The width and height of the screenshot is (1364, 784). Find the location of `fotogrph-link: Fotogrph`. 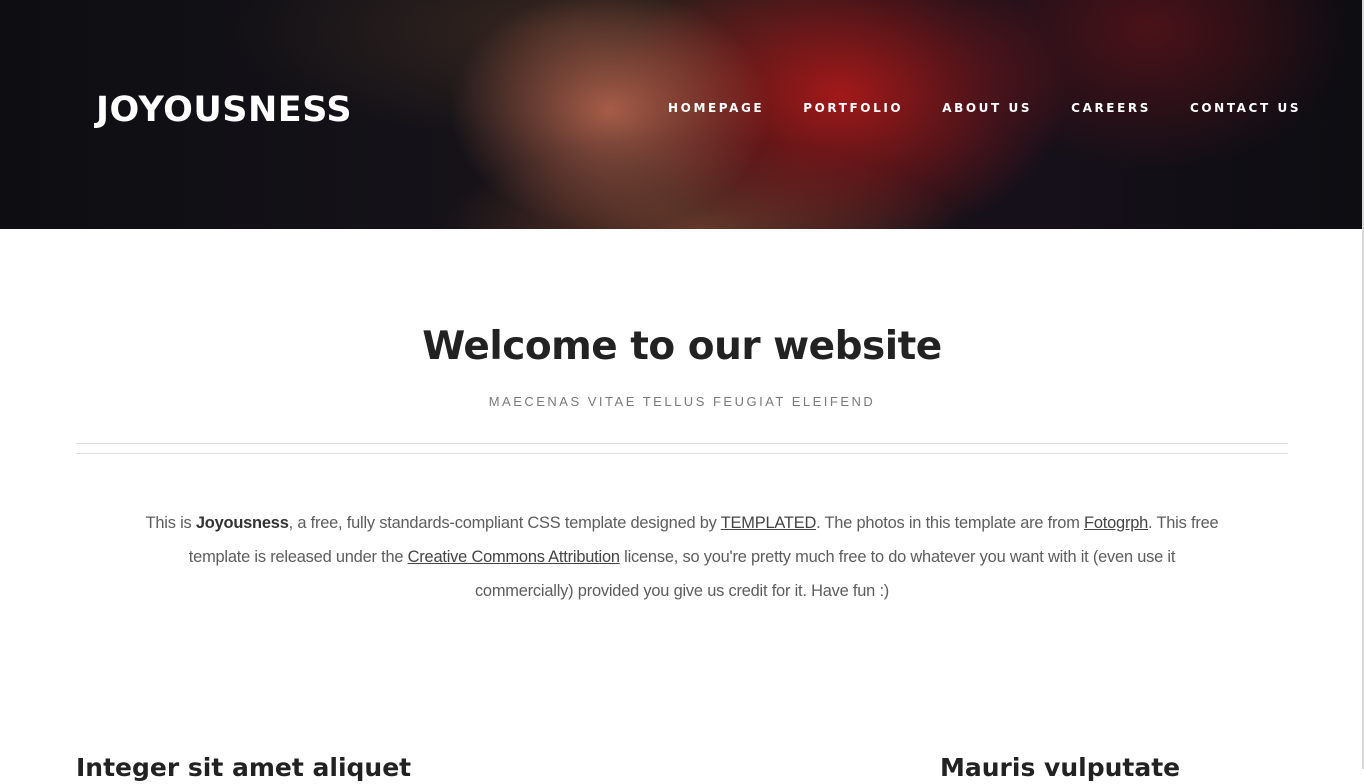

fotogrph-link: Fotogrph is located at coordinates (1116, 523).